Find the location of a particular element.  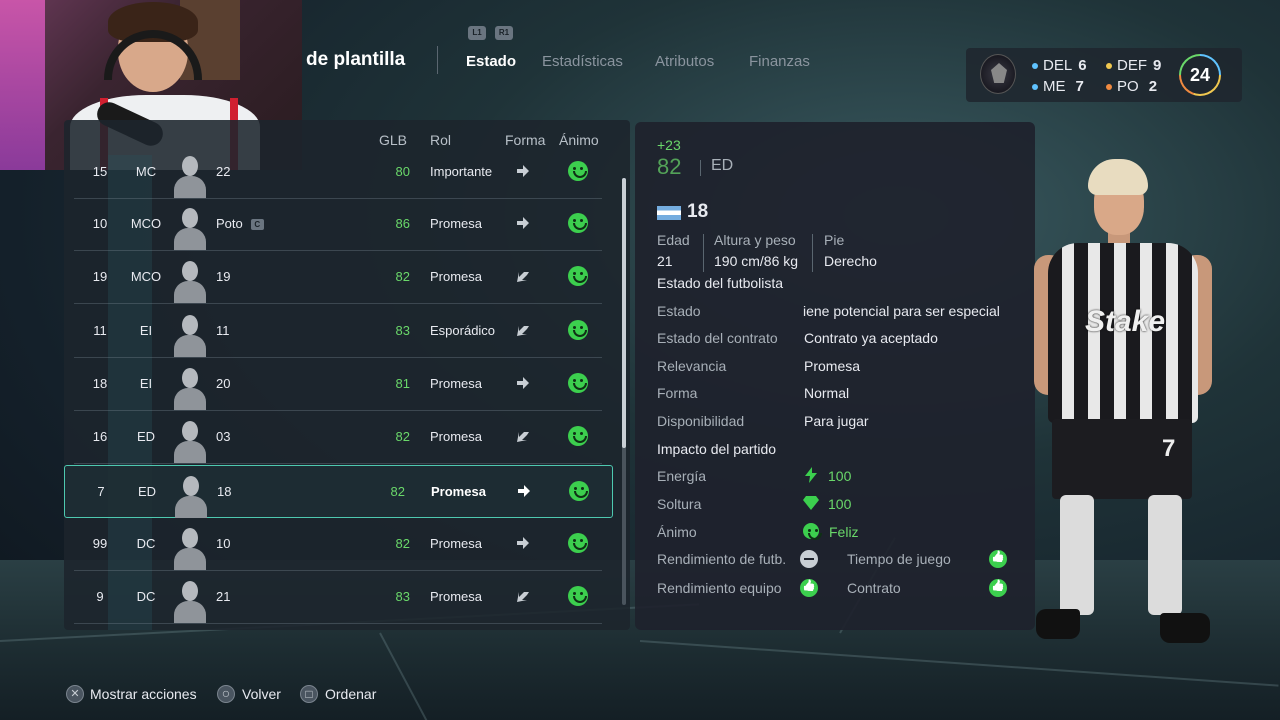

count-me: ME 7 is located at coordinates (1058, 86).